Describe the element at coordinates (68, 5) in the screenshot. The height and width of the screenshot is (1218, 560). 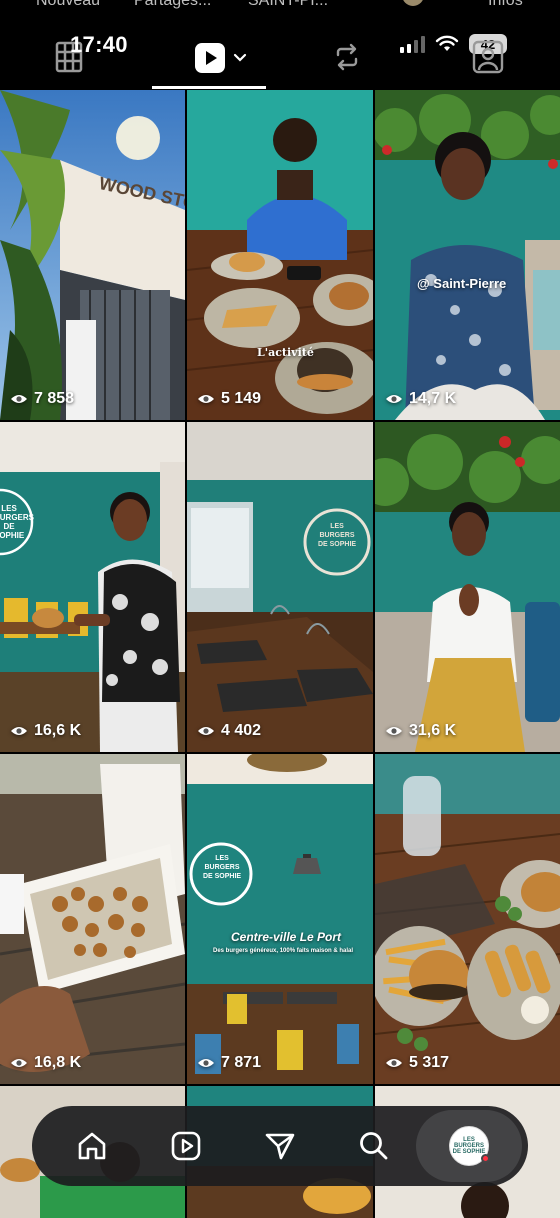
I see `ghost-tab-nouveau: Nouveau` at that location.